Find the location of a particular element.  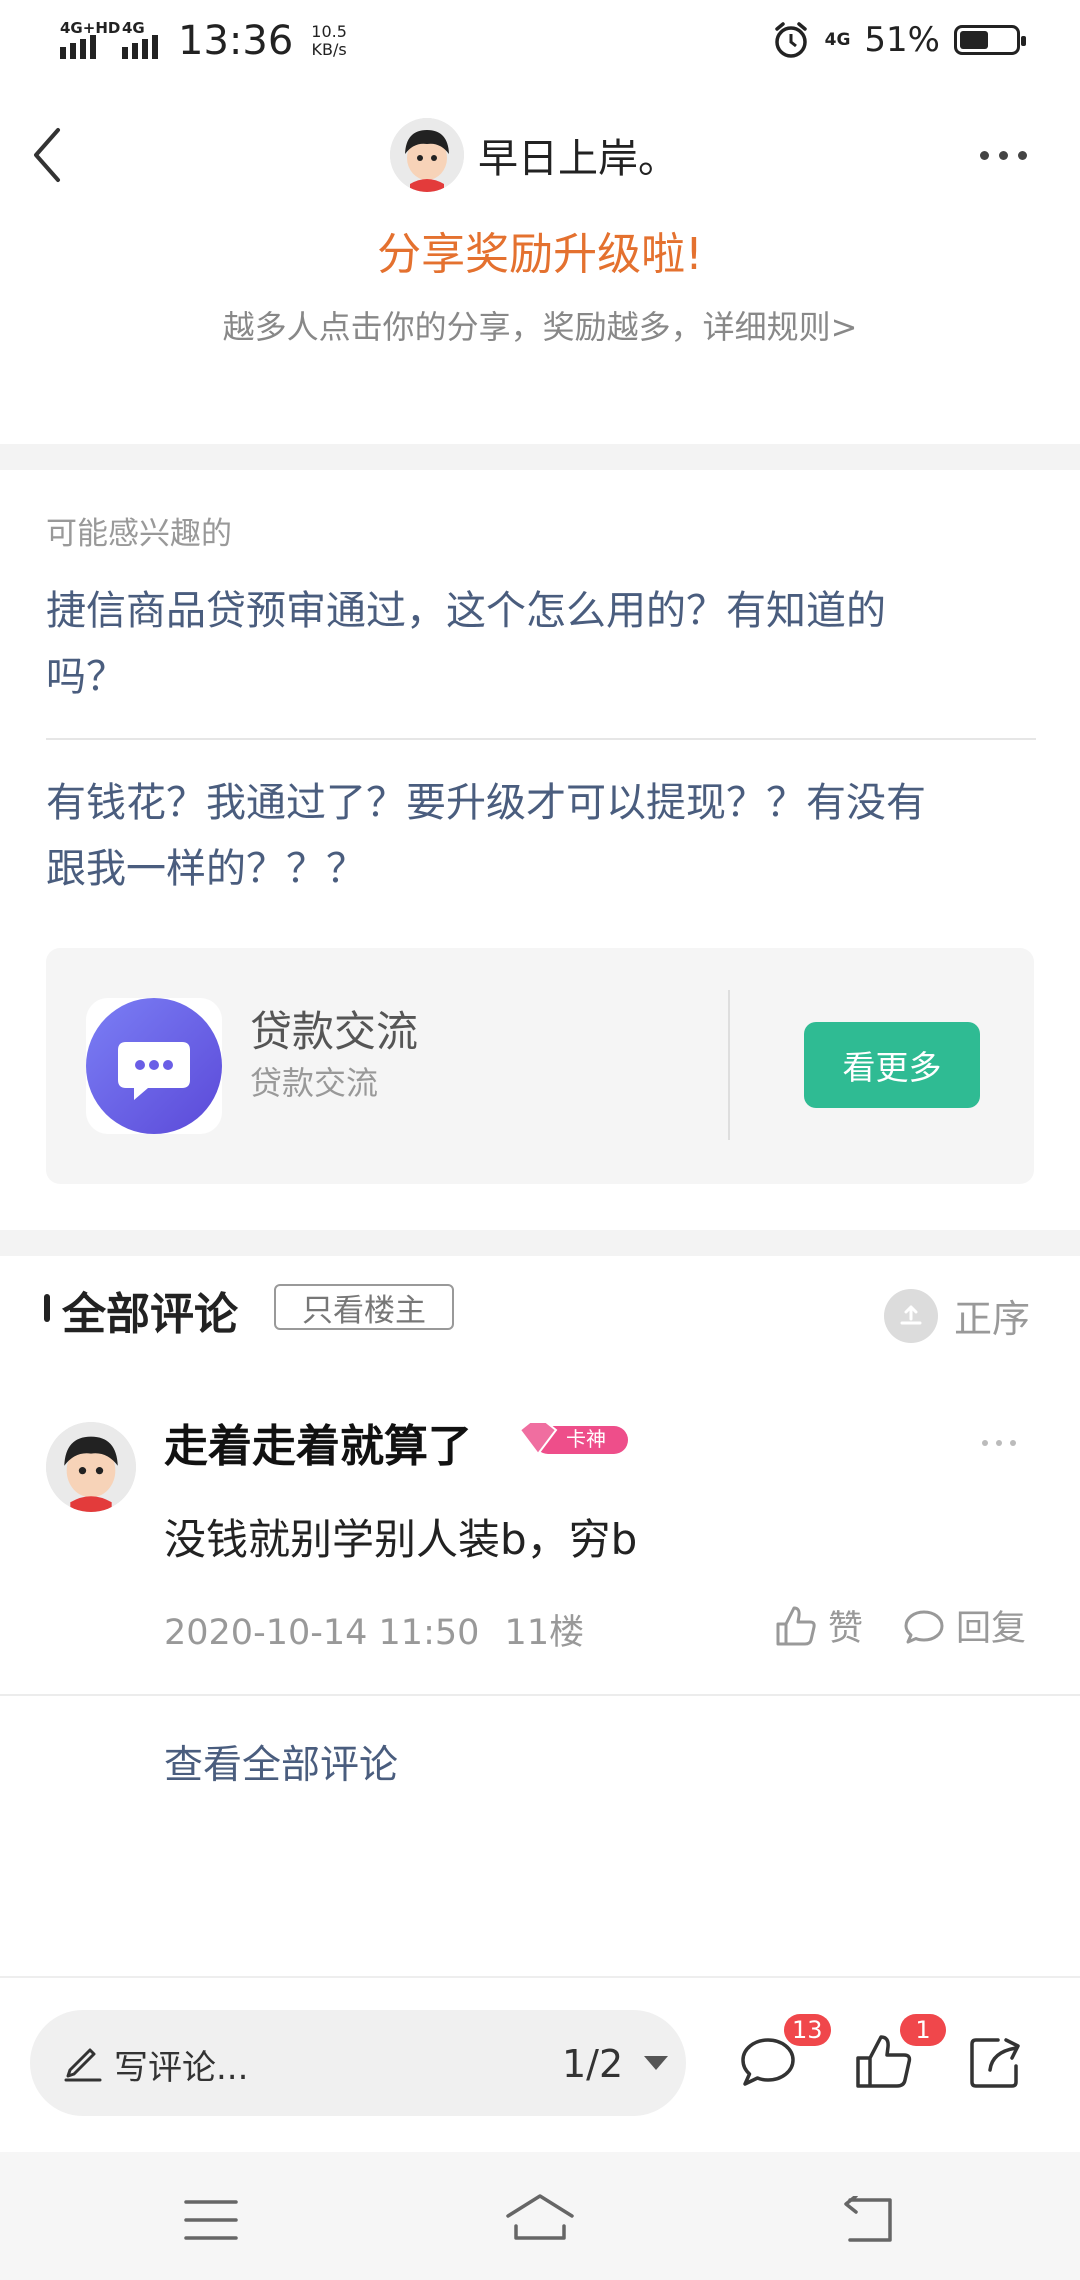

user-level-badge: 卡神 is located at coordinates (573, 1439).